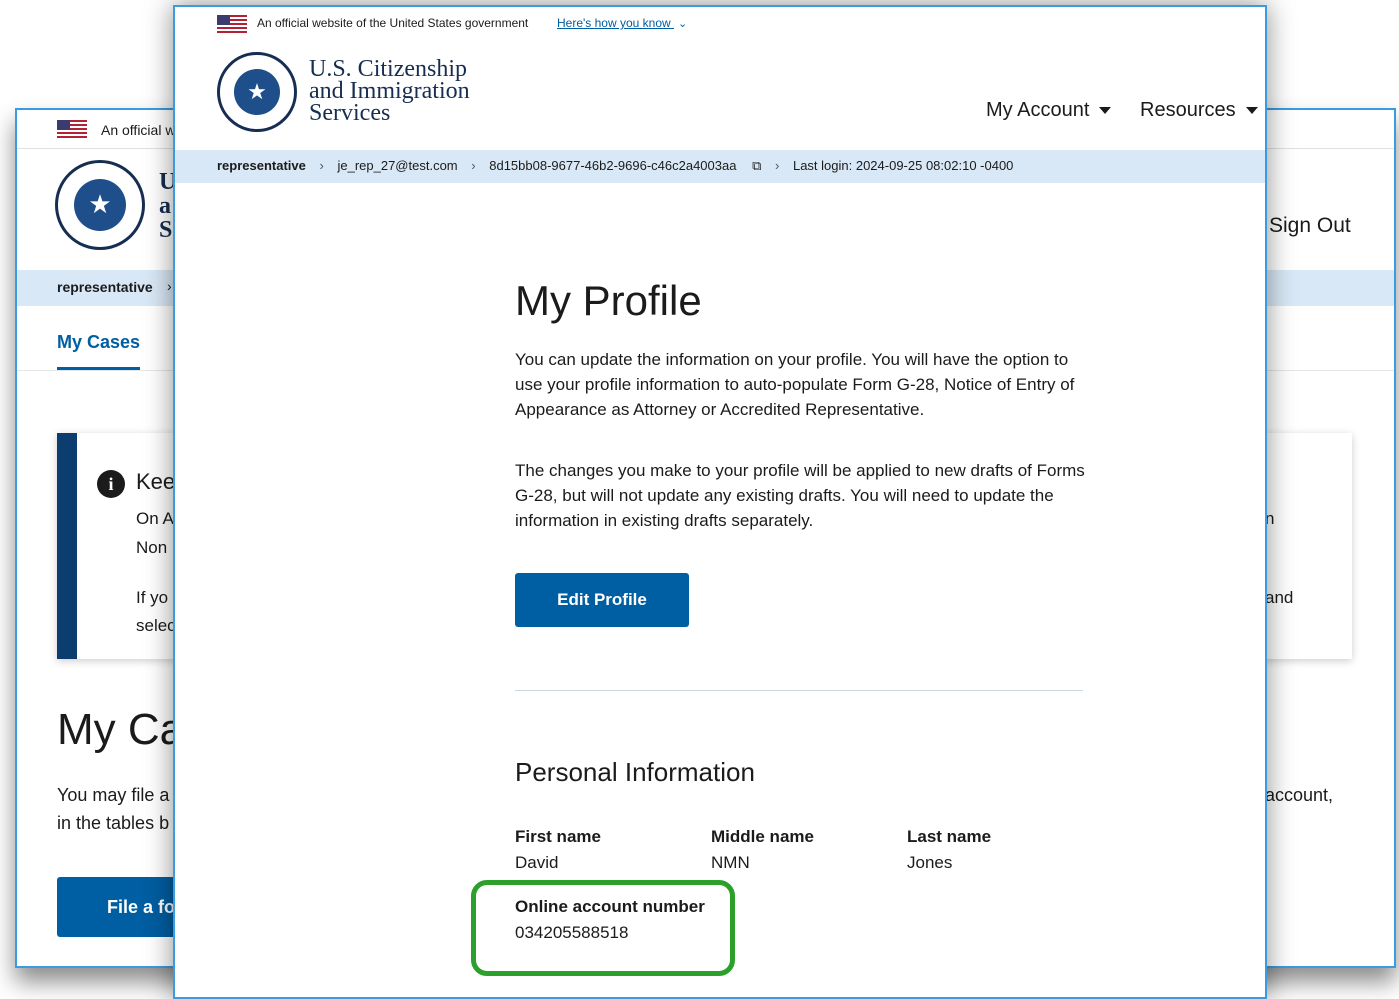 The width and height of the screenshot is (1399, 999). I want to click on nav-resources: Resources, so click(1199, 110).